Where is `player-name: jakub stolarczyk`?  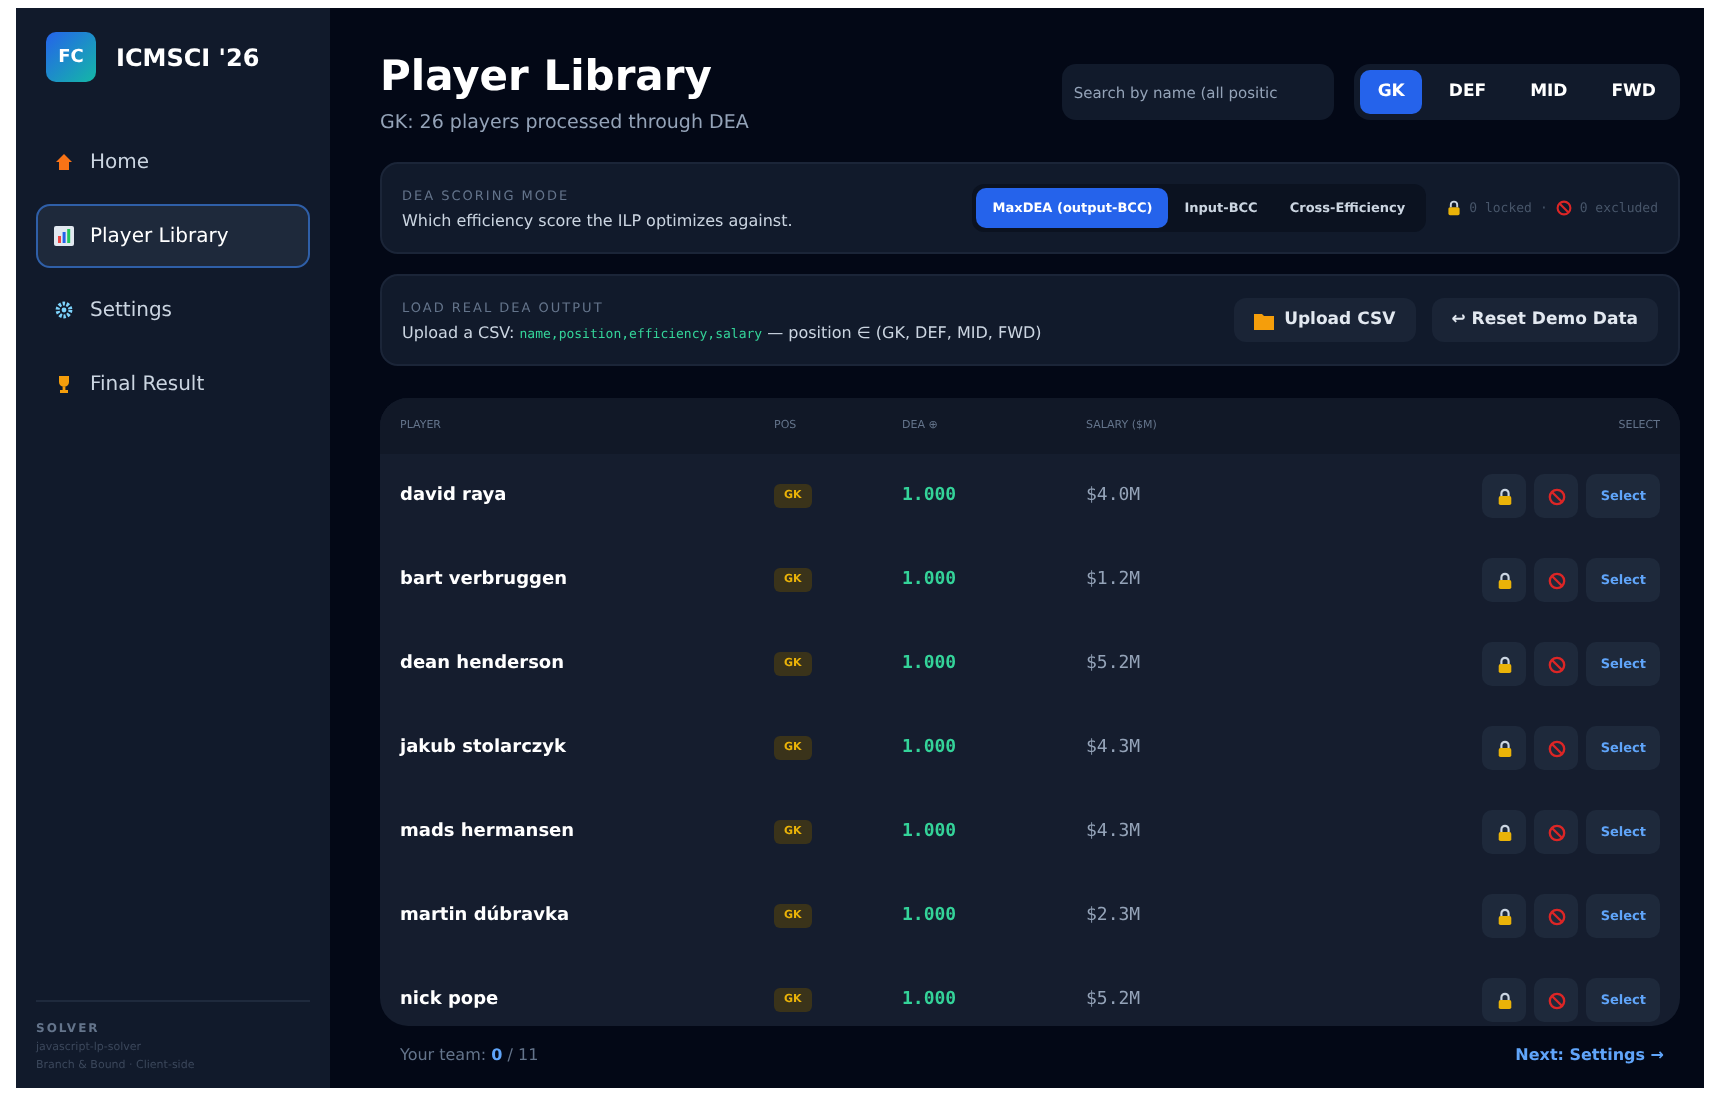
player-name: jakub stolarczyk is located at coordinates (484, 748).